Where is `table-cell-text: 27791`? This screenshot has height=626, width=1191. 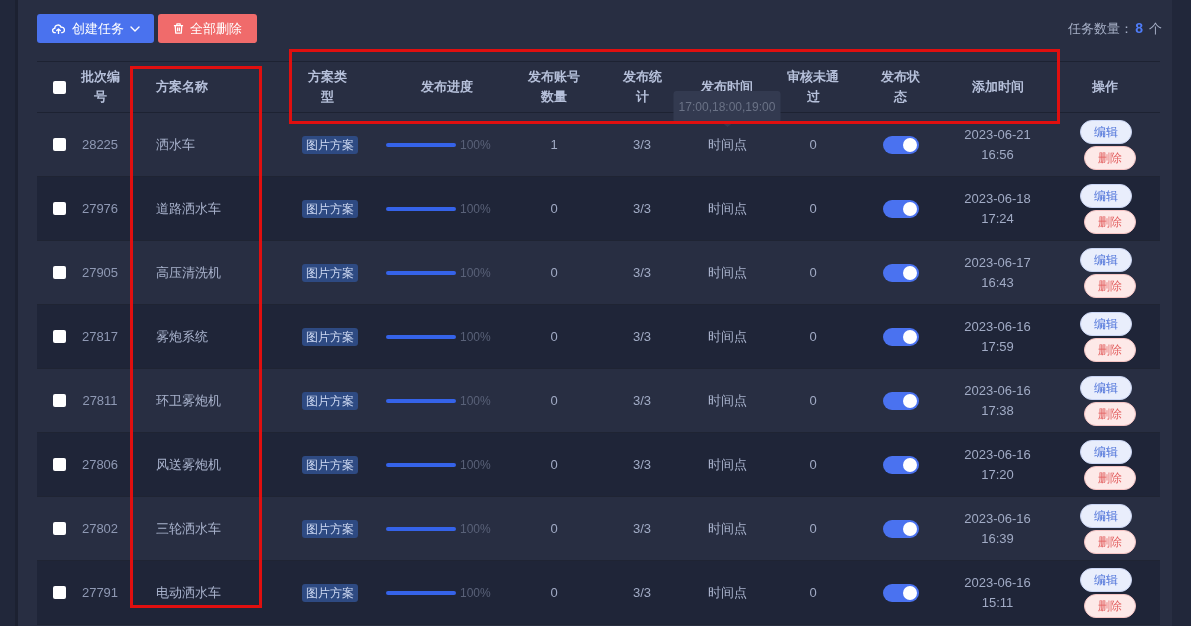
table-cell-text: 27791 is located at coordinates (100, 592).